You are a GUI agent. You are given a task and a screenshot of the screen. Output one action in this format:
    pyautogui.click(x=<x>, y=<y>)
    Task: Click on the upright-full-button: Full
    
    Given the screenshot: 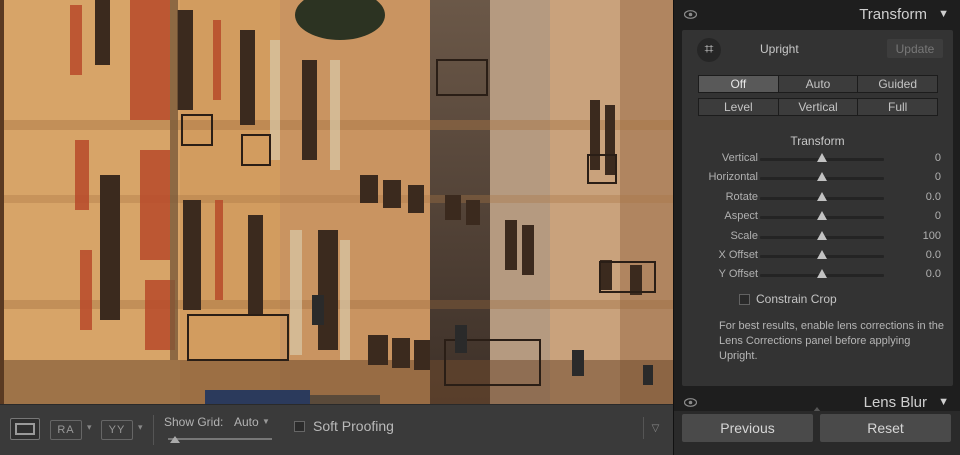 What is the action you would take?
    pyautogui.click(x=898, y=107)
    